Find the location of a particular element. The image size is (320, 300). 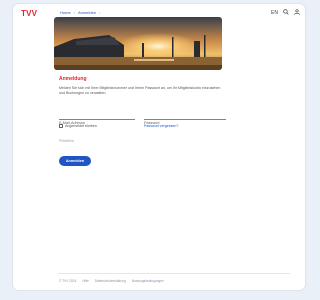

remember-me: Angemeldet bleiben is located at coordinates (78, 126).